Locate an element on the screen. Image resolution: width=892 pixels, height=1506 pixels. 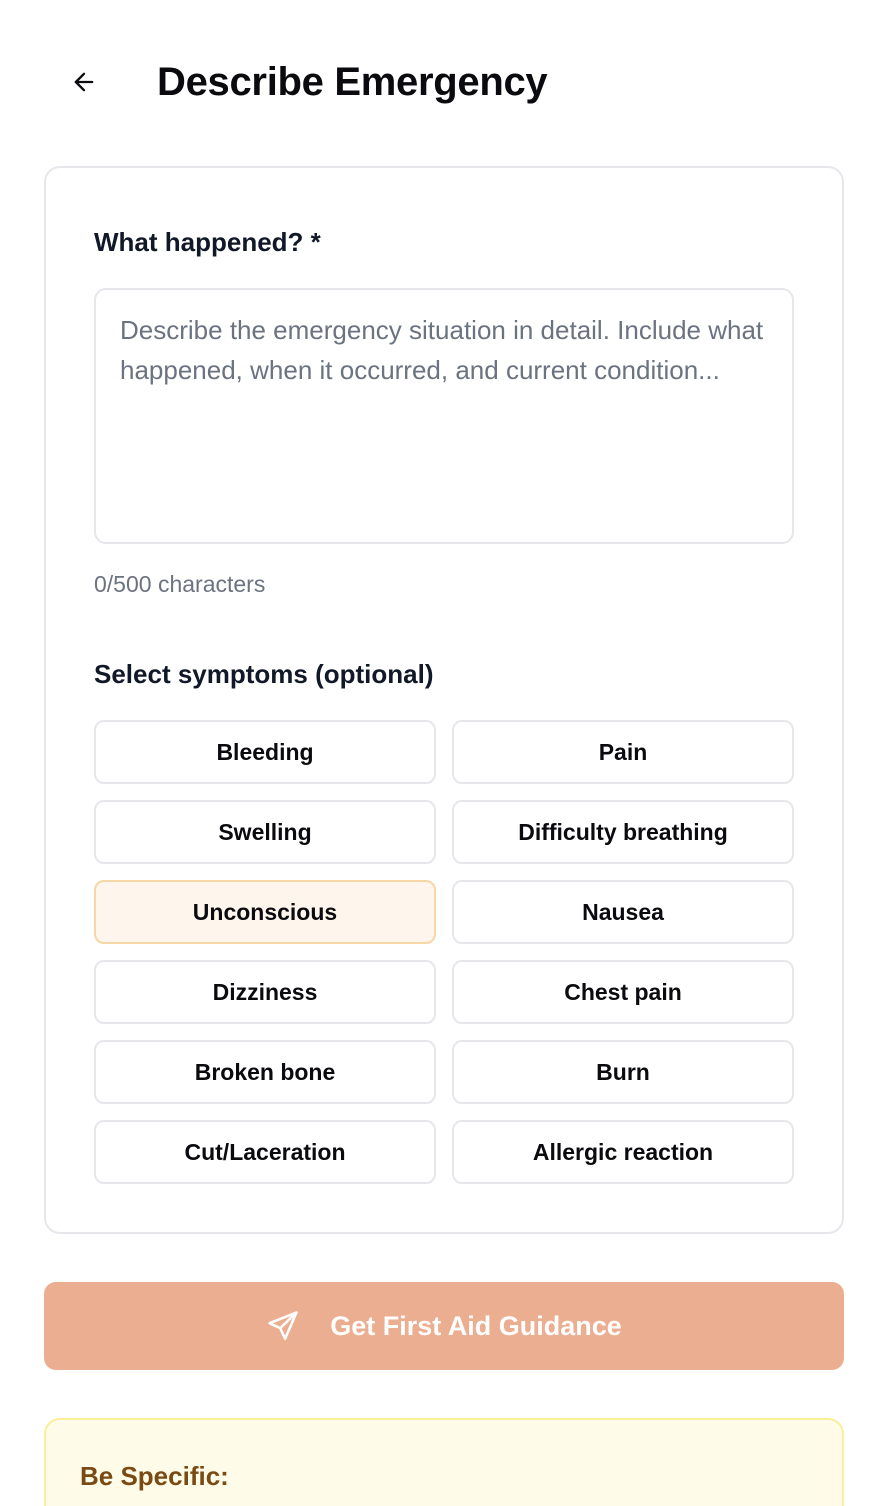
symptom-chip-burn: Burn is located at coordinates (623, 1072).